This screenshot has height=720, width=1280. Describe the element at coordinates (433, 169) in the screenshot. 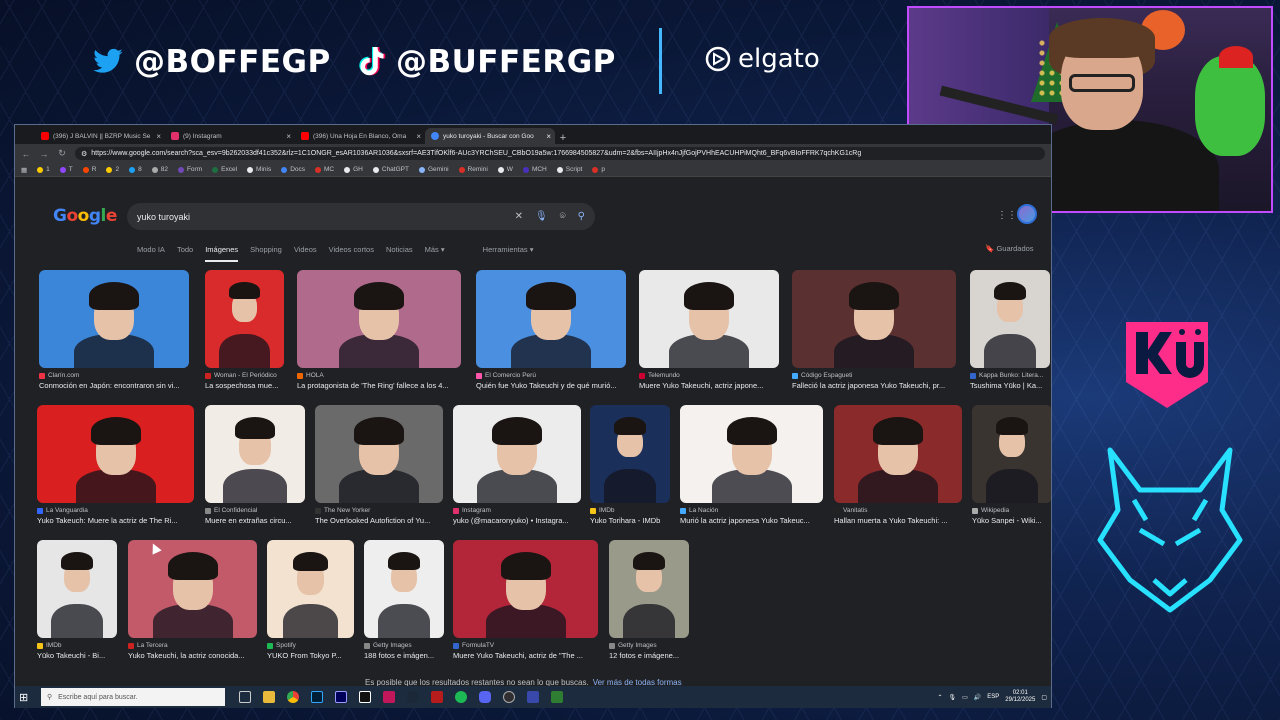

I see `bookmark: Gemini` at that location.